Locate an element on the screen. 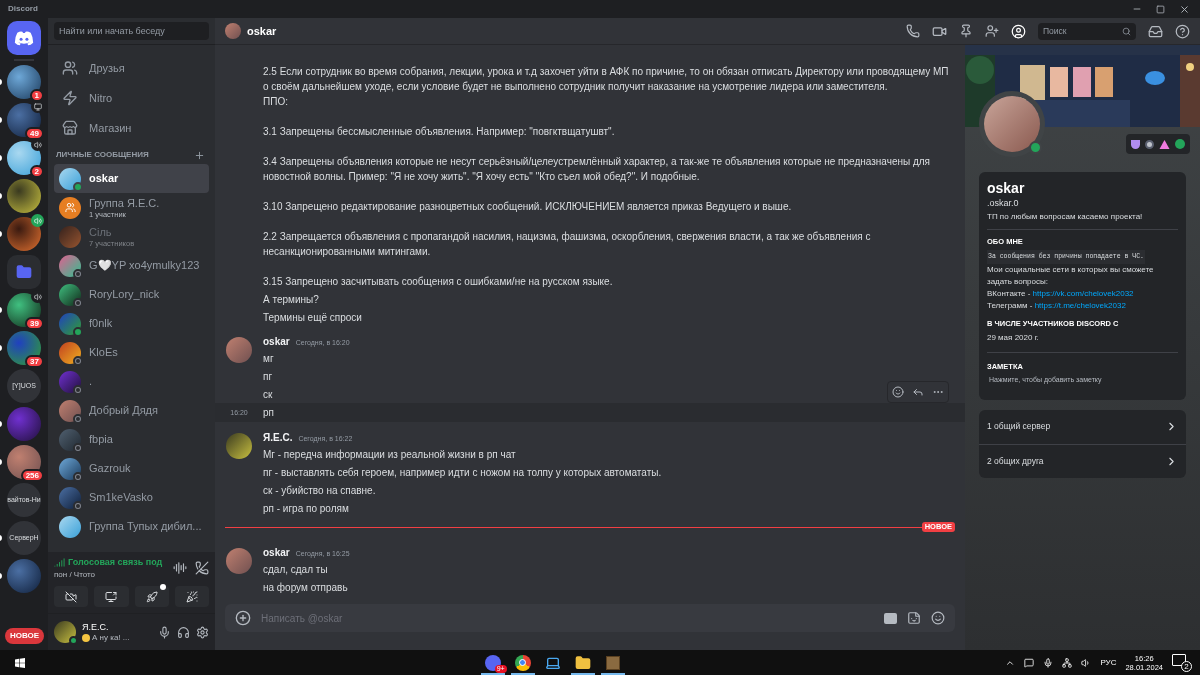  settings-icon is located at coordinates (202, 632).